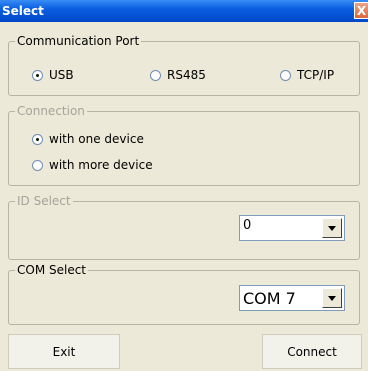  I want to click on id-select-dropdown: 0, so click(292, 228).